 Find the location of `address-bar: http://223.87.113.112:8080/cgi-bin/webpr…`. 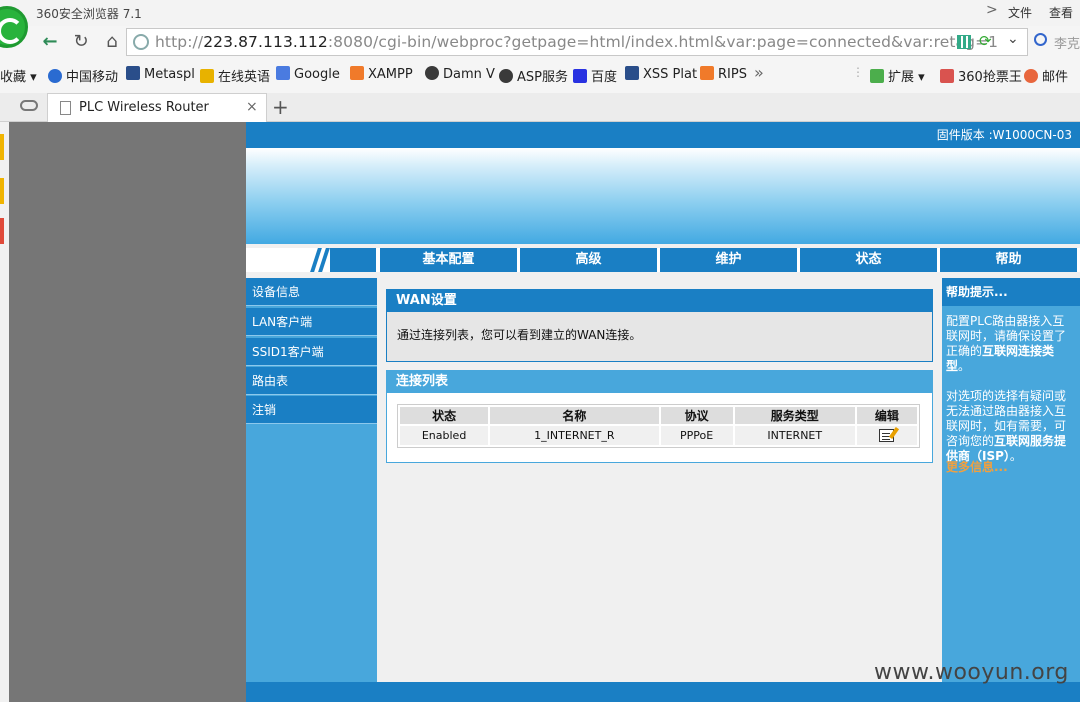

address-bar: http://223.87.113.112:8080/cgi-bin/webpr… is located at coordinates (577, 42).